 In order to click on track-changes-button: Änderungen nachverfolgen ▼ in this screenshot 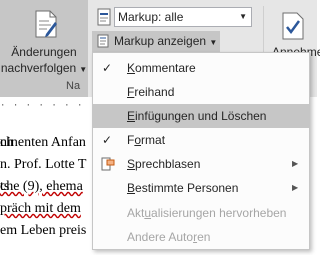, I will do `click(44, 39)`.